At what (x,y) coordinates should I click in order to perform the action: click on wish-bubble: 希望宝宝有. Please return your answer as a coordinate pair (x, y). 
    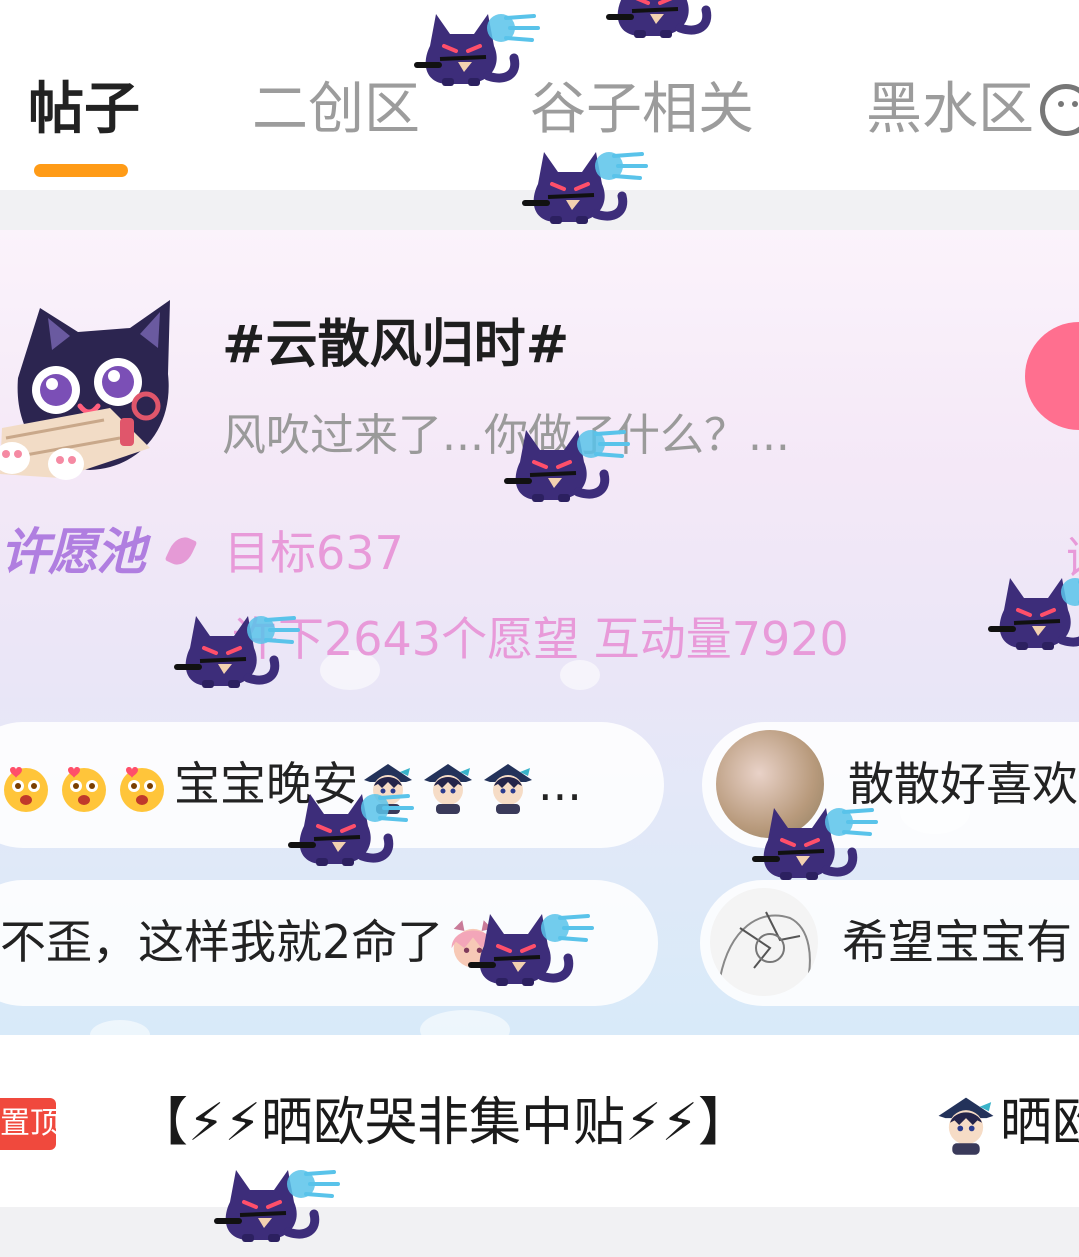
    Looking at the image, I should click on (889, 943).